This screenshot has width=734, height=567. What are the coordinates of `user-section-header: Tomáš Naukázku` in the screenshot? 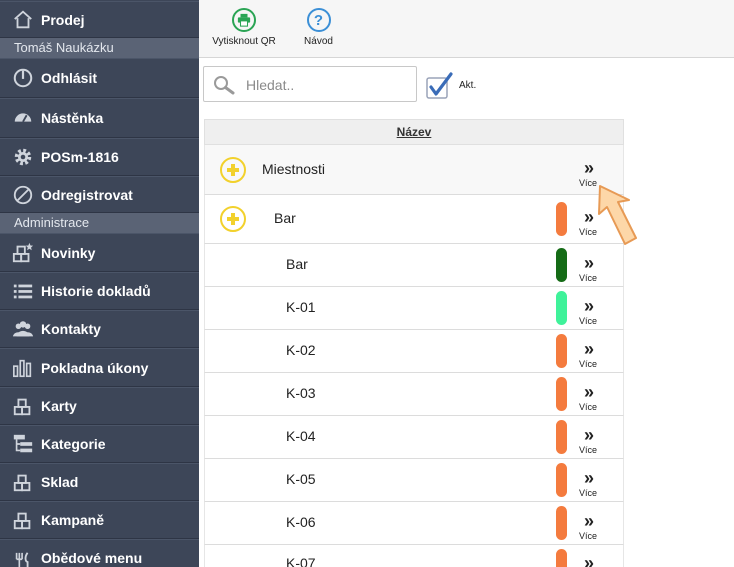 It's located at (99, 48).